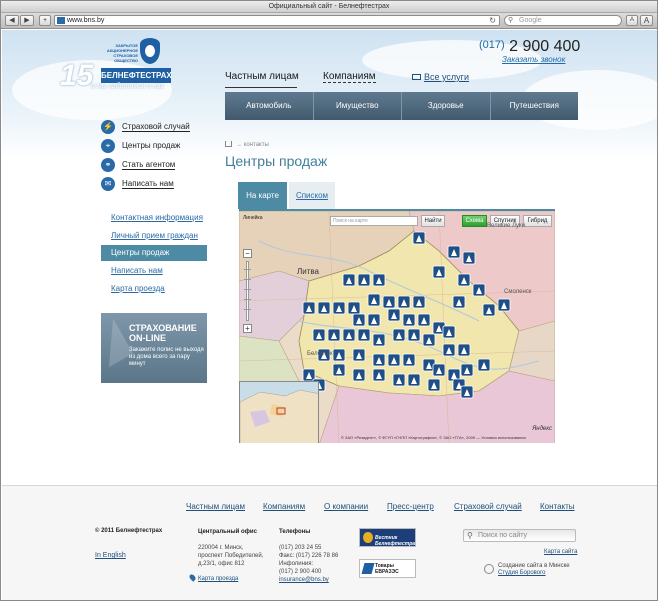 This screenshot has height=601, width=658. What do you see at coordinates (156, 184) in the screenshot?
I see `quick-link-write-us: ✉ Написать нам` at bounding box center [156, 184].